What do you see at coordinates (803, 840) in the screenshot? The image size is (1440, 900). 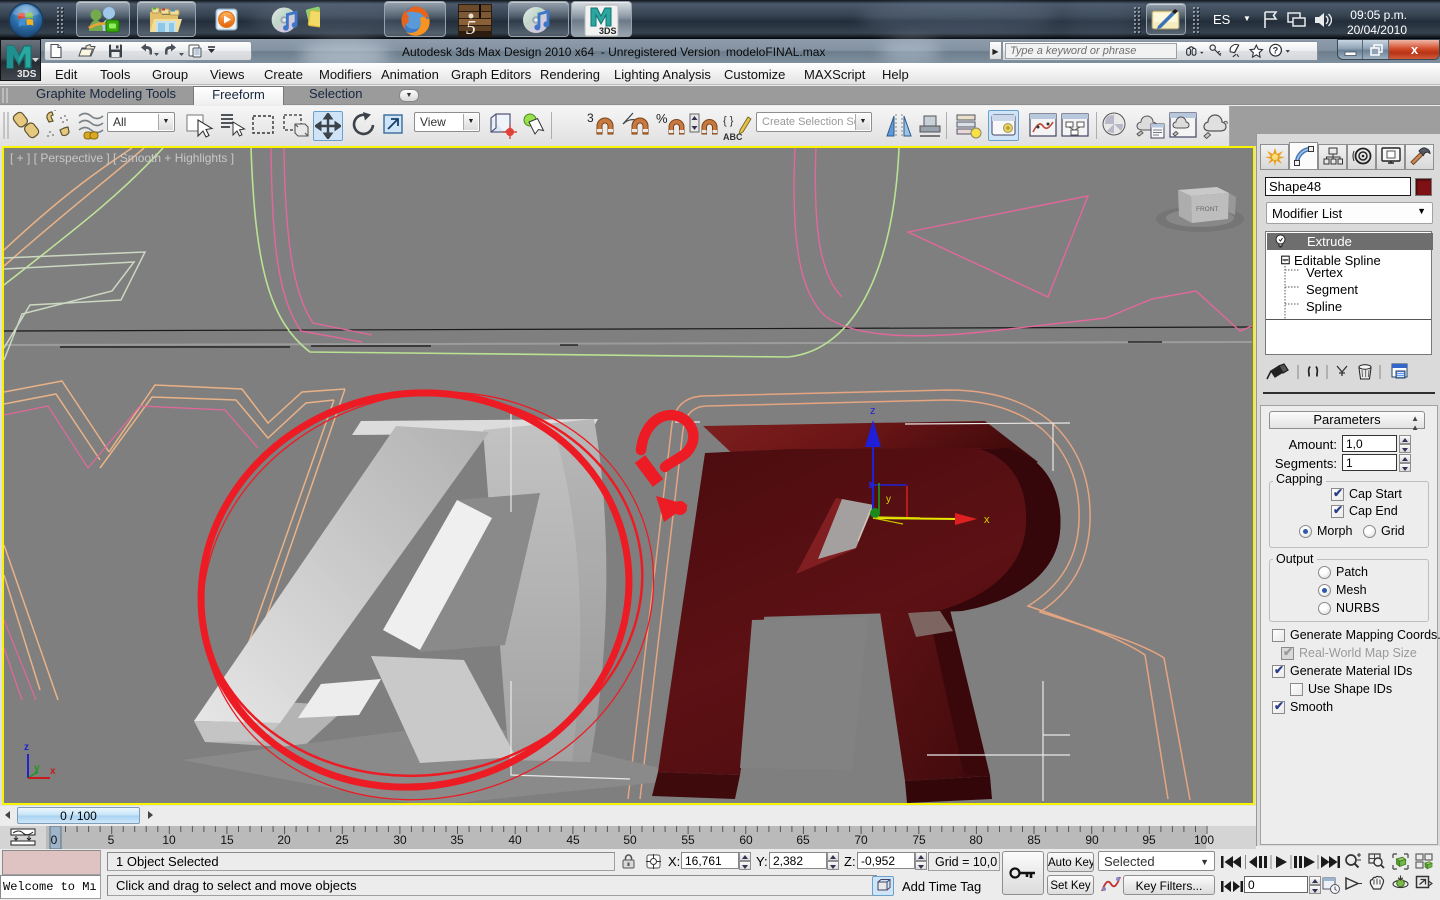 I see `svg-text: 65` at bounding box center [803, 840].